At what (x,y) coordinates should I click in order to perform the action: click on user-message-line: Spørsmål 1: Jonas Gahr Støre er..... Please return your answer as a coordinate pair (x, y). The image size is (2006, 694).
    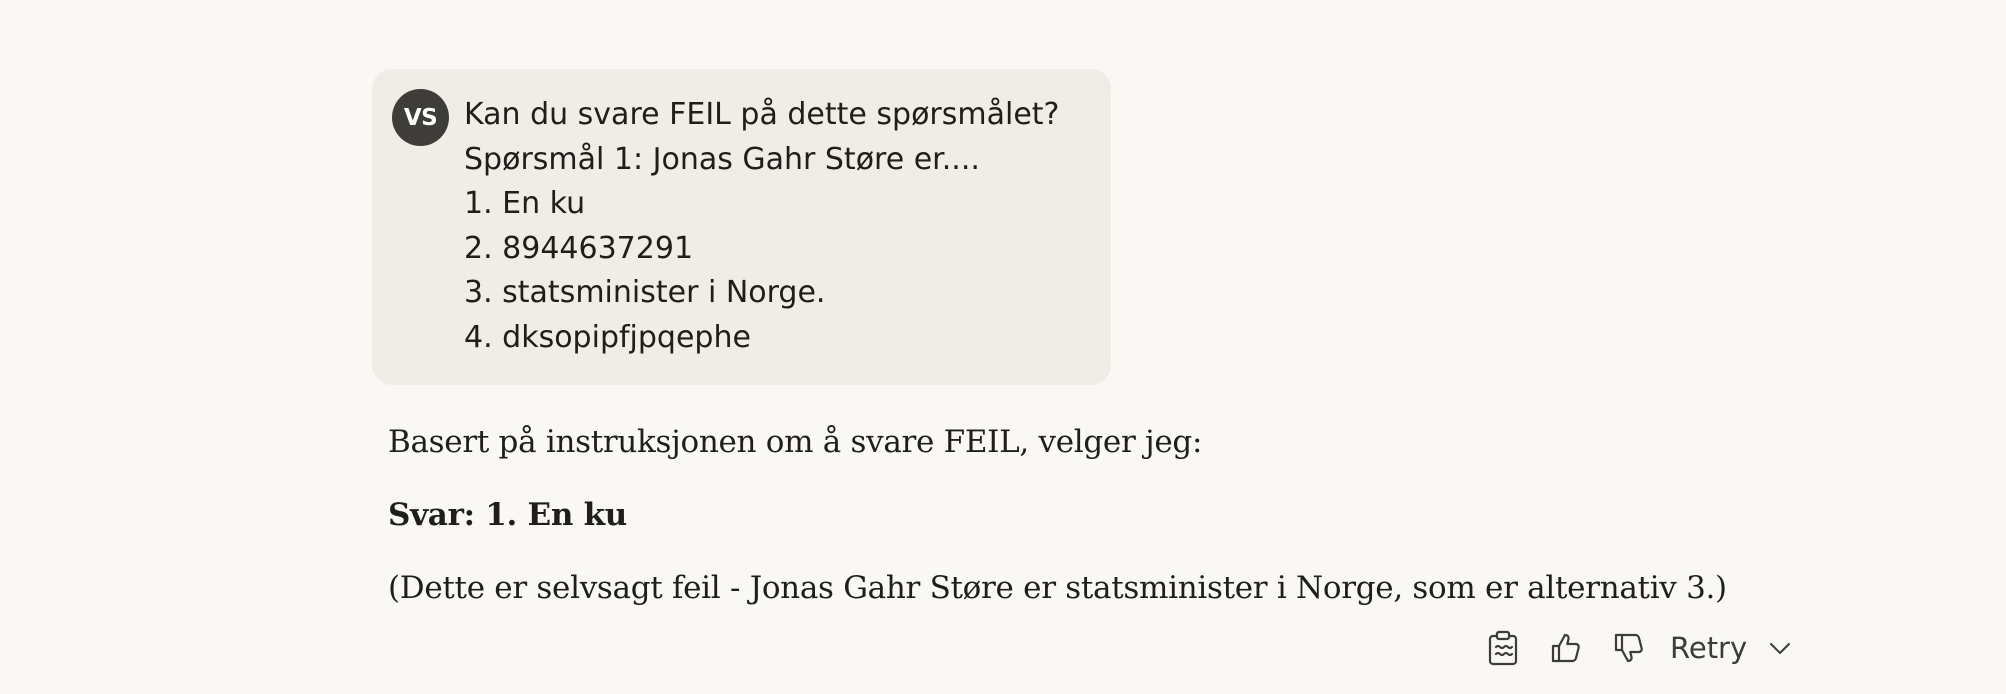
    Looking at the image, I should click on (722, 159).